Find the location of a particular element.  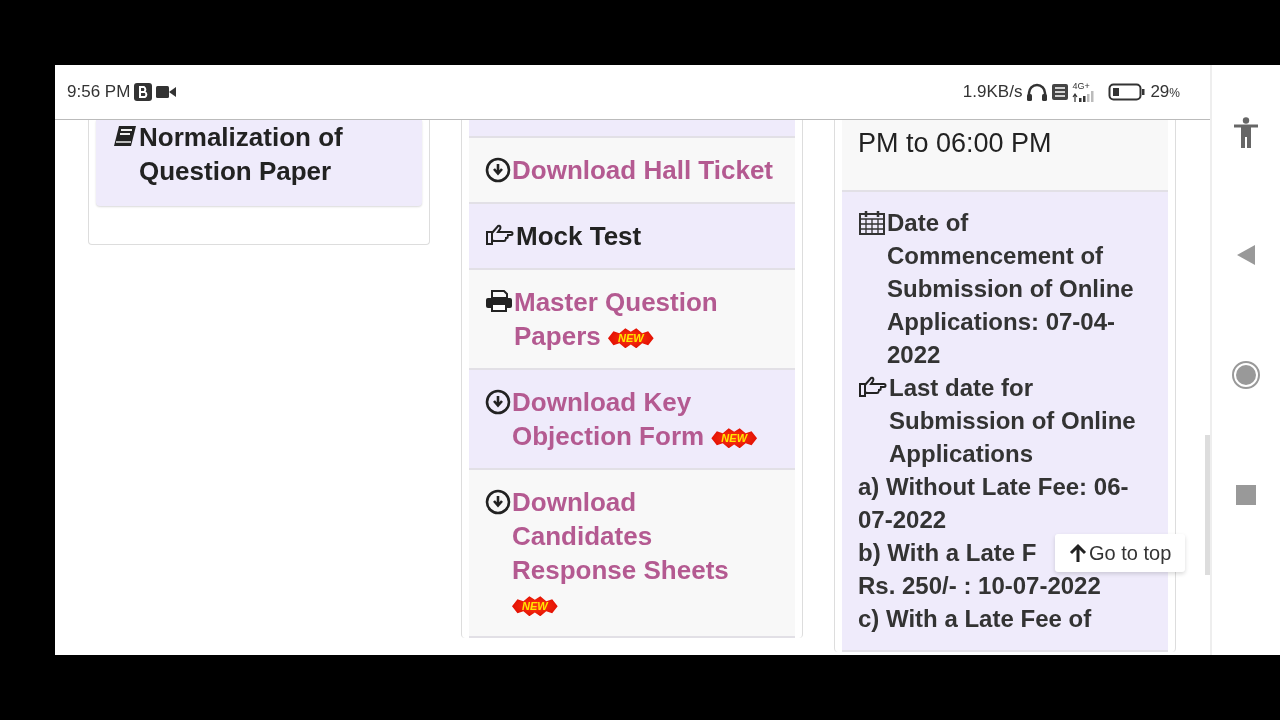

b-badge-icon is located at coordinates (143, 92).